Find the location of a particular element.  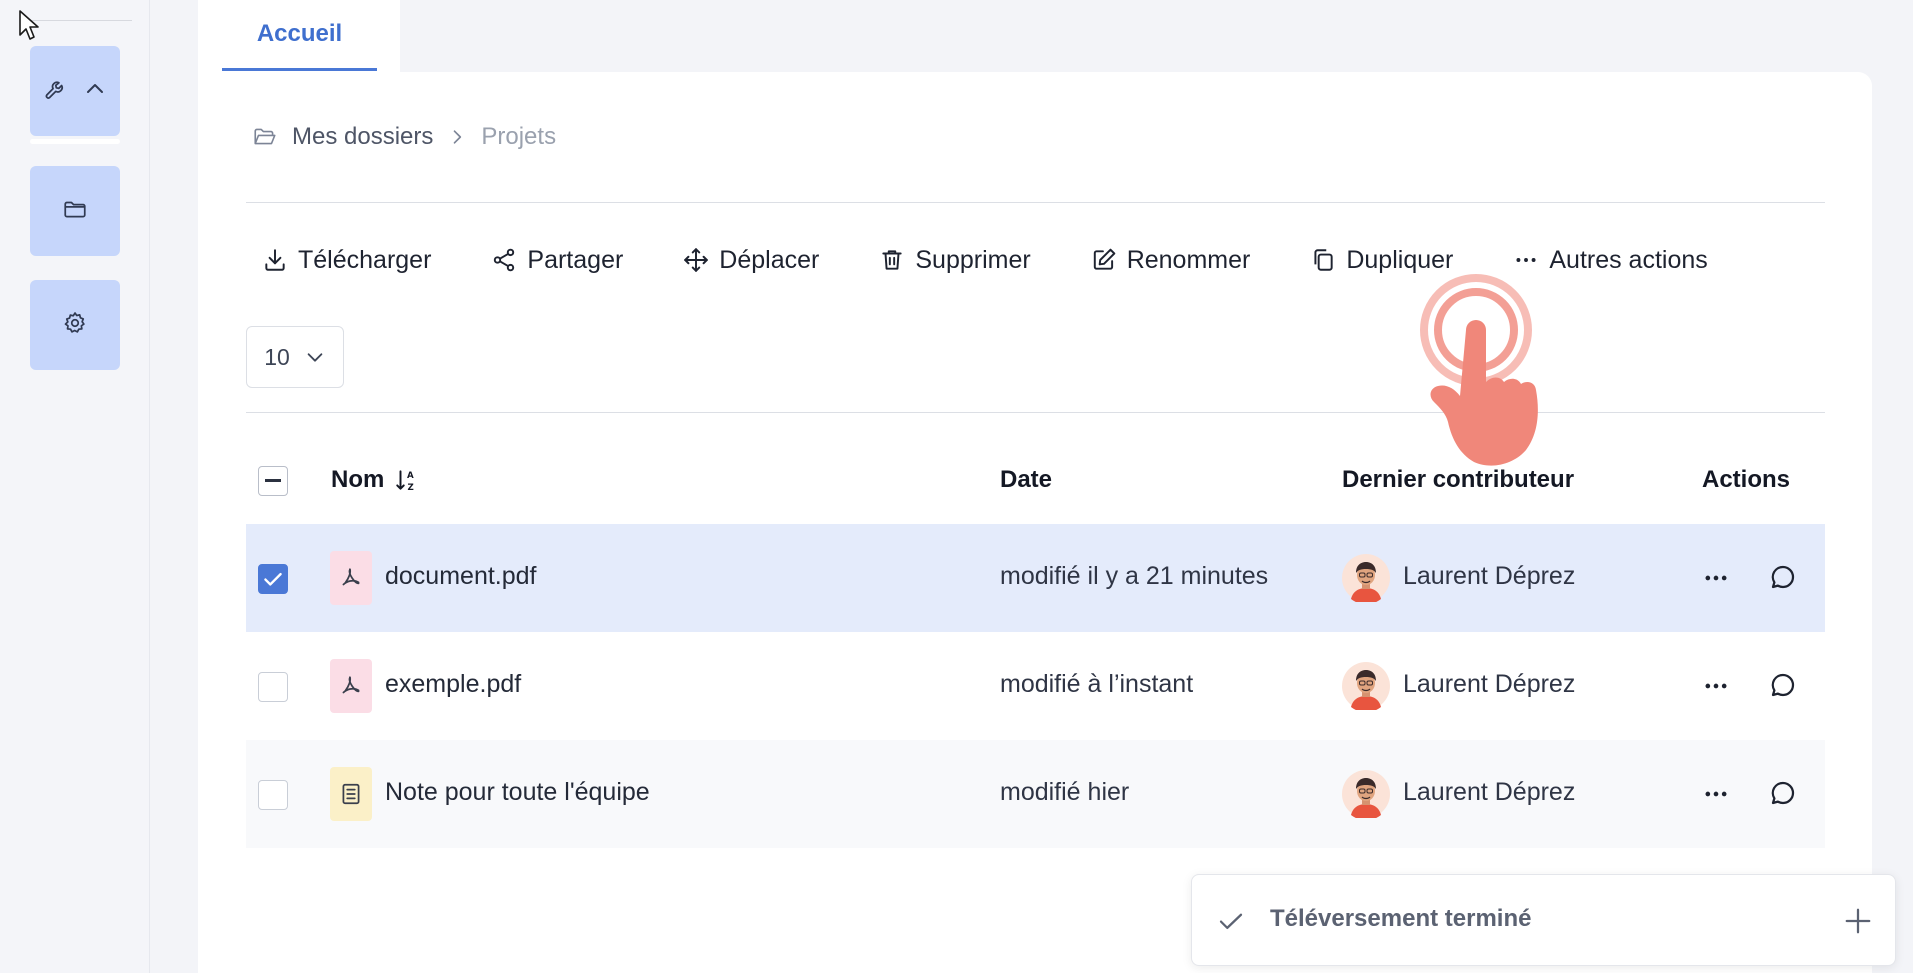

copy-icon is located at coordinates (1323, 260).